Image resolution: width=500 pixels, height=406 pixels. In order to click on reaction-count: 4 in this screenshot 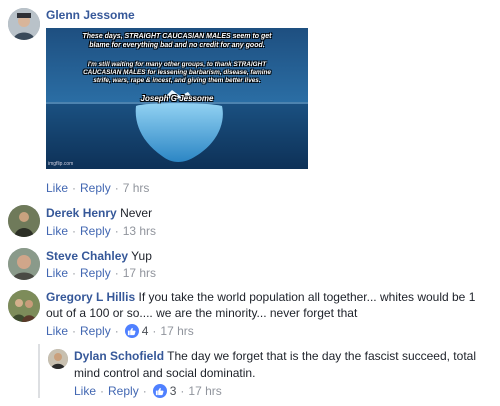, I will do `click(136, 331)`.